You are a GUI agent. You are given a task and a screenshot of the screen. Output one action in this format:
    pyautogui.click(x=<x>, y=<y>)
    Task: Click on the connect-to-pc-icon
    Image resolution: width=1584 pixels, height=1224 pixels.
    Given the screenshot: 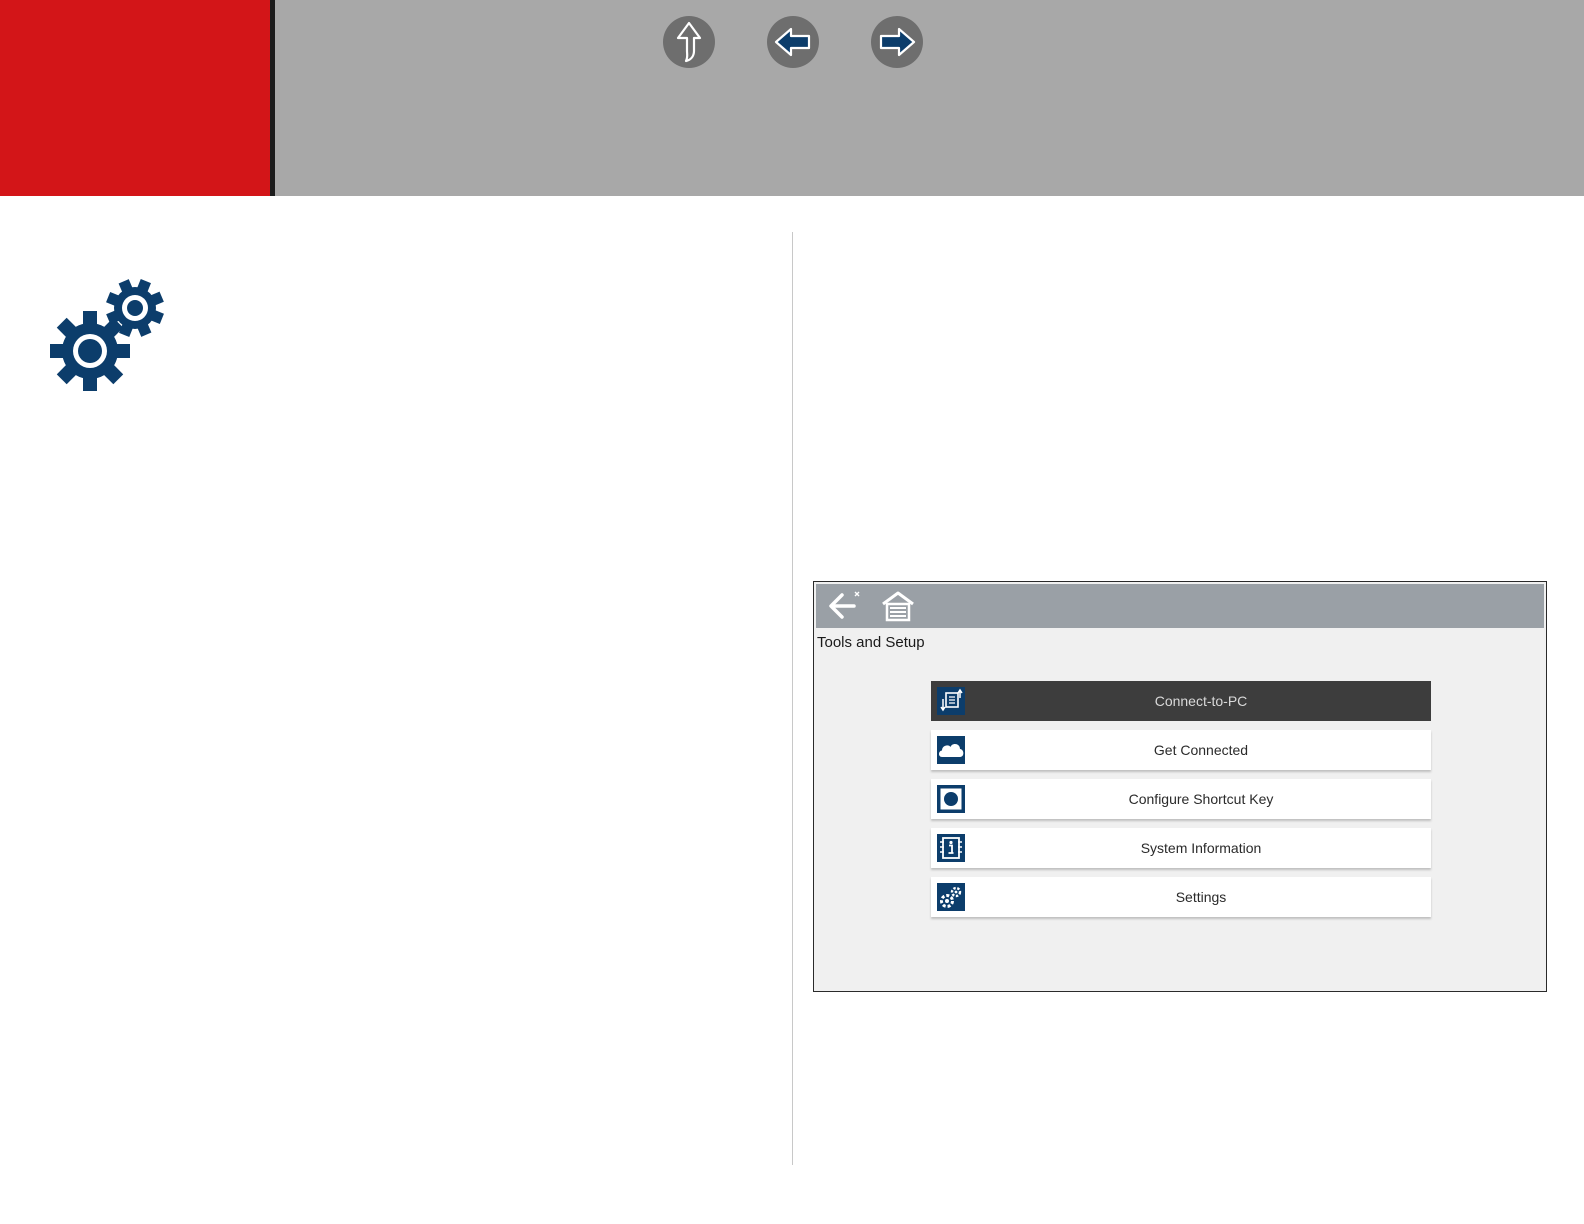 What is the action you would take?
    pyautogui.click(x=951, y=701)
    